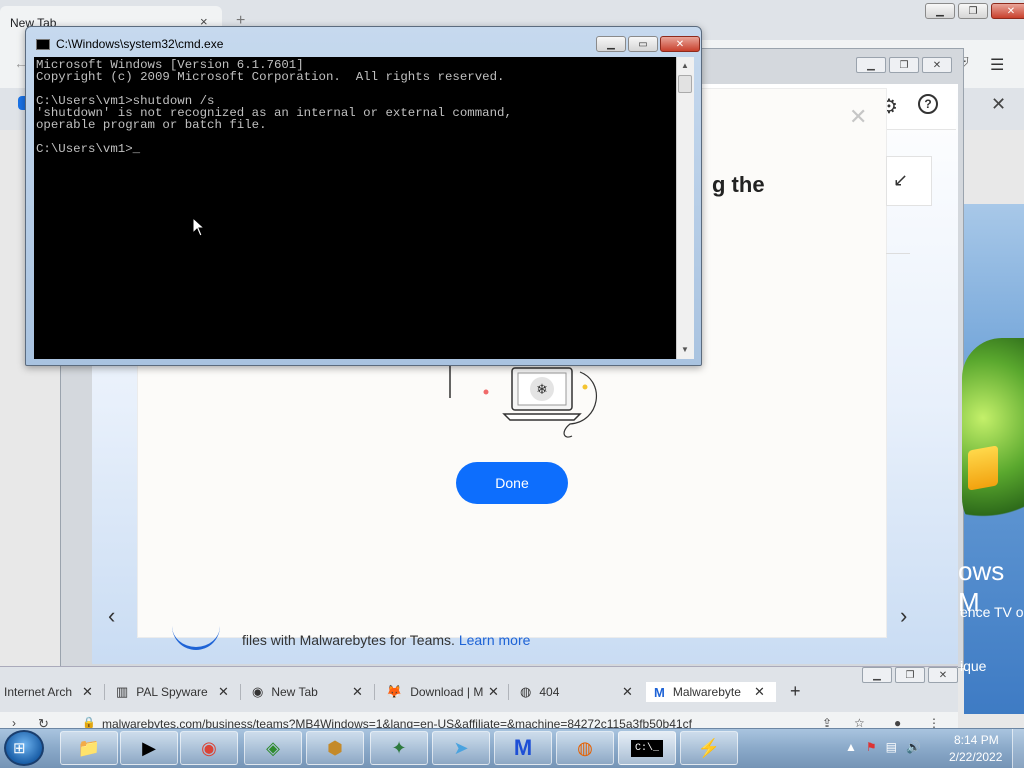 The width and height of the screenshot is (1024, 768). I want to click on metamask-icon: 🦊, so click(394, 691).